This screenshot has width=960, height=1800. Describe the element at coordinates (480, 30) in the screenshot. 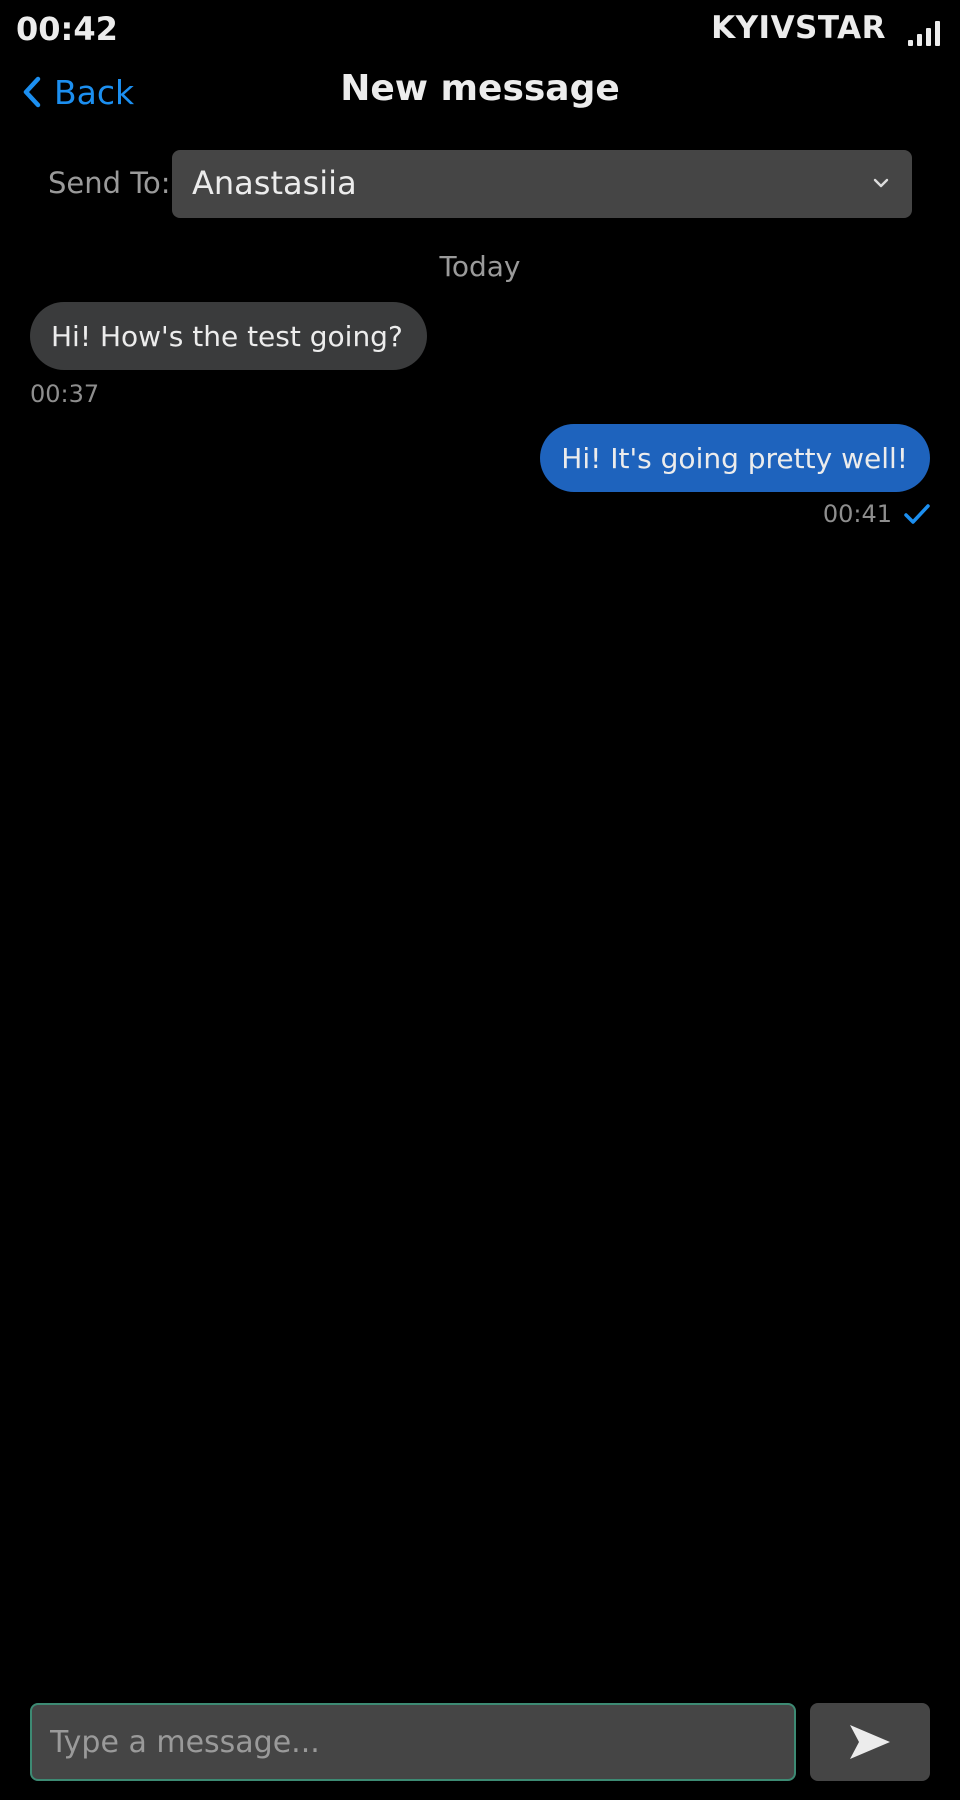

I see `status-bar: 00:42 KYIVSTAR` at that location.